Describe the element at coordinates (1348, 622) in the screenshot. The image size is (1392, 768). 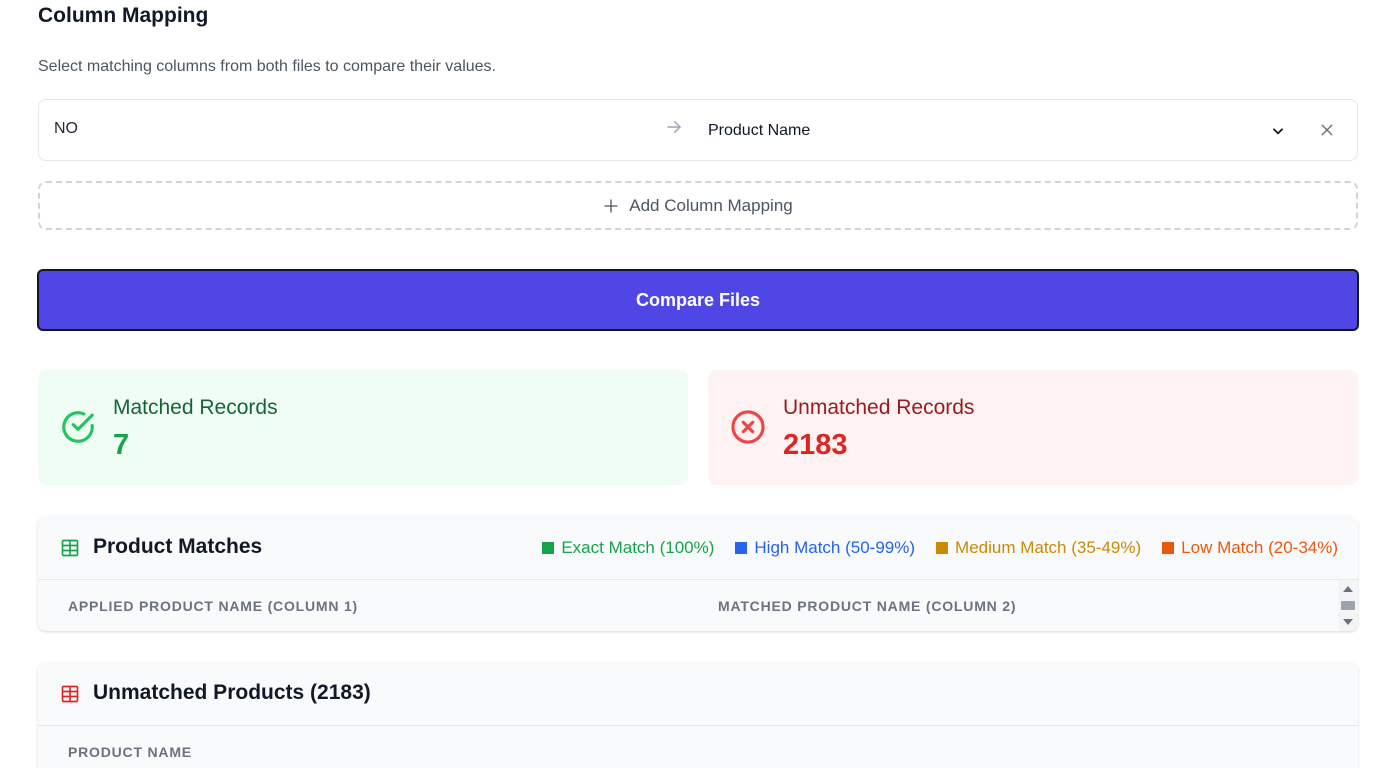
I see `scroll-down-arrow-icon` at that location.